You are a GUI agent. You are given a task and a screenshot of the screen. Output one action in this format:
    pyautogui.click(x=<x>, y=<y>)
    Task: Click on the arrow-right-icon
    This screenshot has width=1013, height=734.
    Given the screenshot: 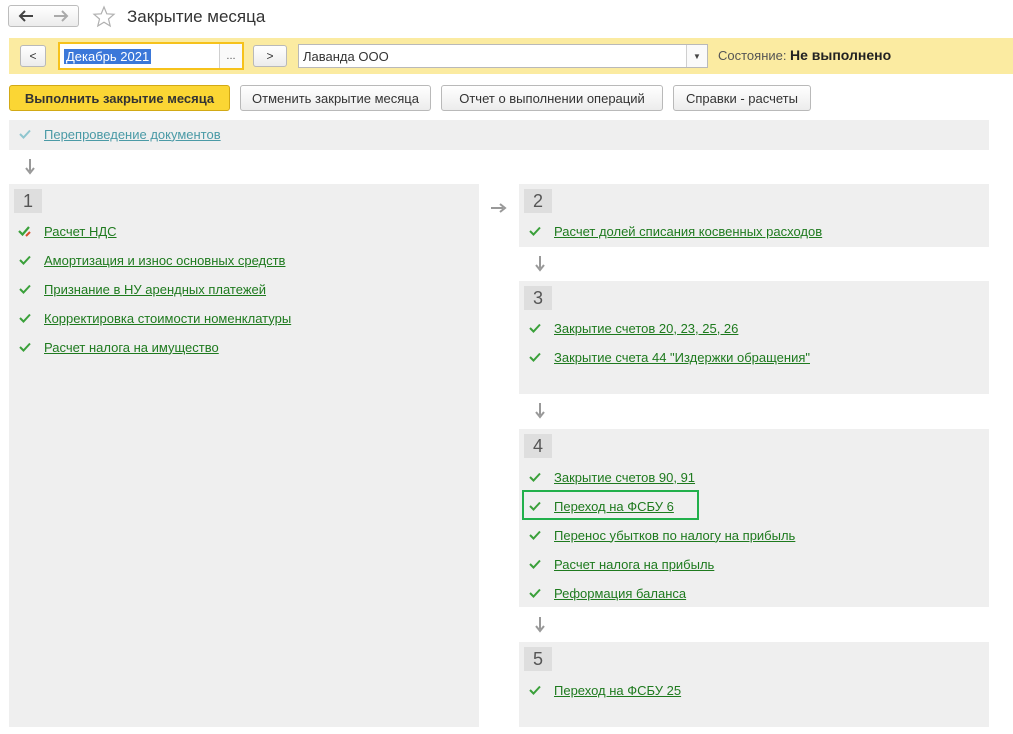 What is the action you would take?
    pyautogui.click(x=499, y=208)
    